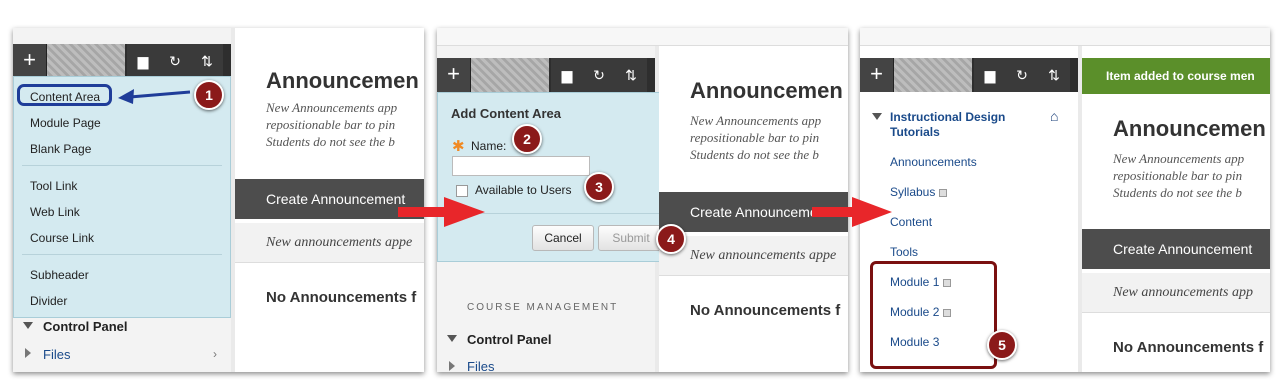  I want to click on step-2-callout: 2, so click(527, 139).